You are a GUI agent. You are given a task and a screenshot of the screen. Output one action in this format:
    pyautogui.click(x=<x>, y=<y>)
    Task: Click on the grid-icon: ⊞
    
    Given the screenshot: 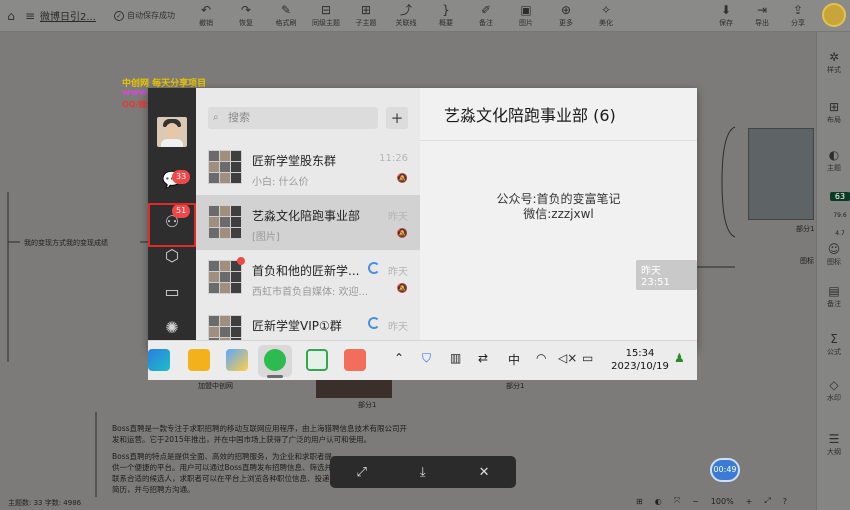 What is the action you would take?
    pyautogui.click(x=639, y=501)
    